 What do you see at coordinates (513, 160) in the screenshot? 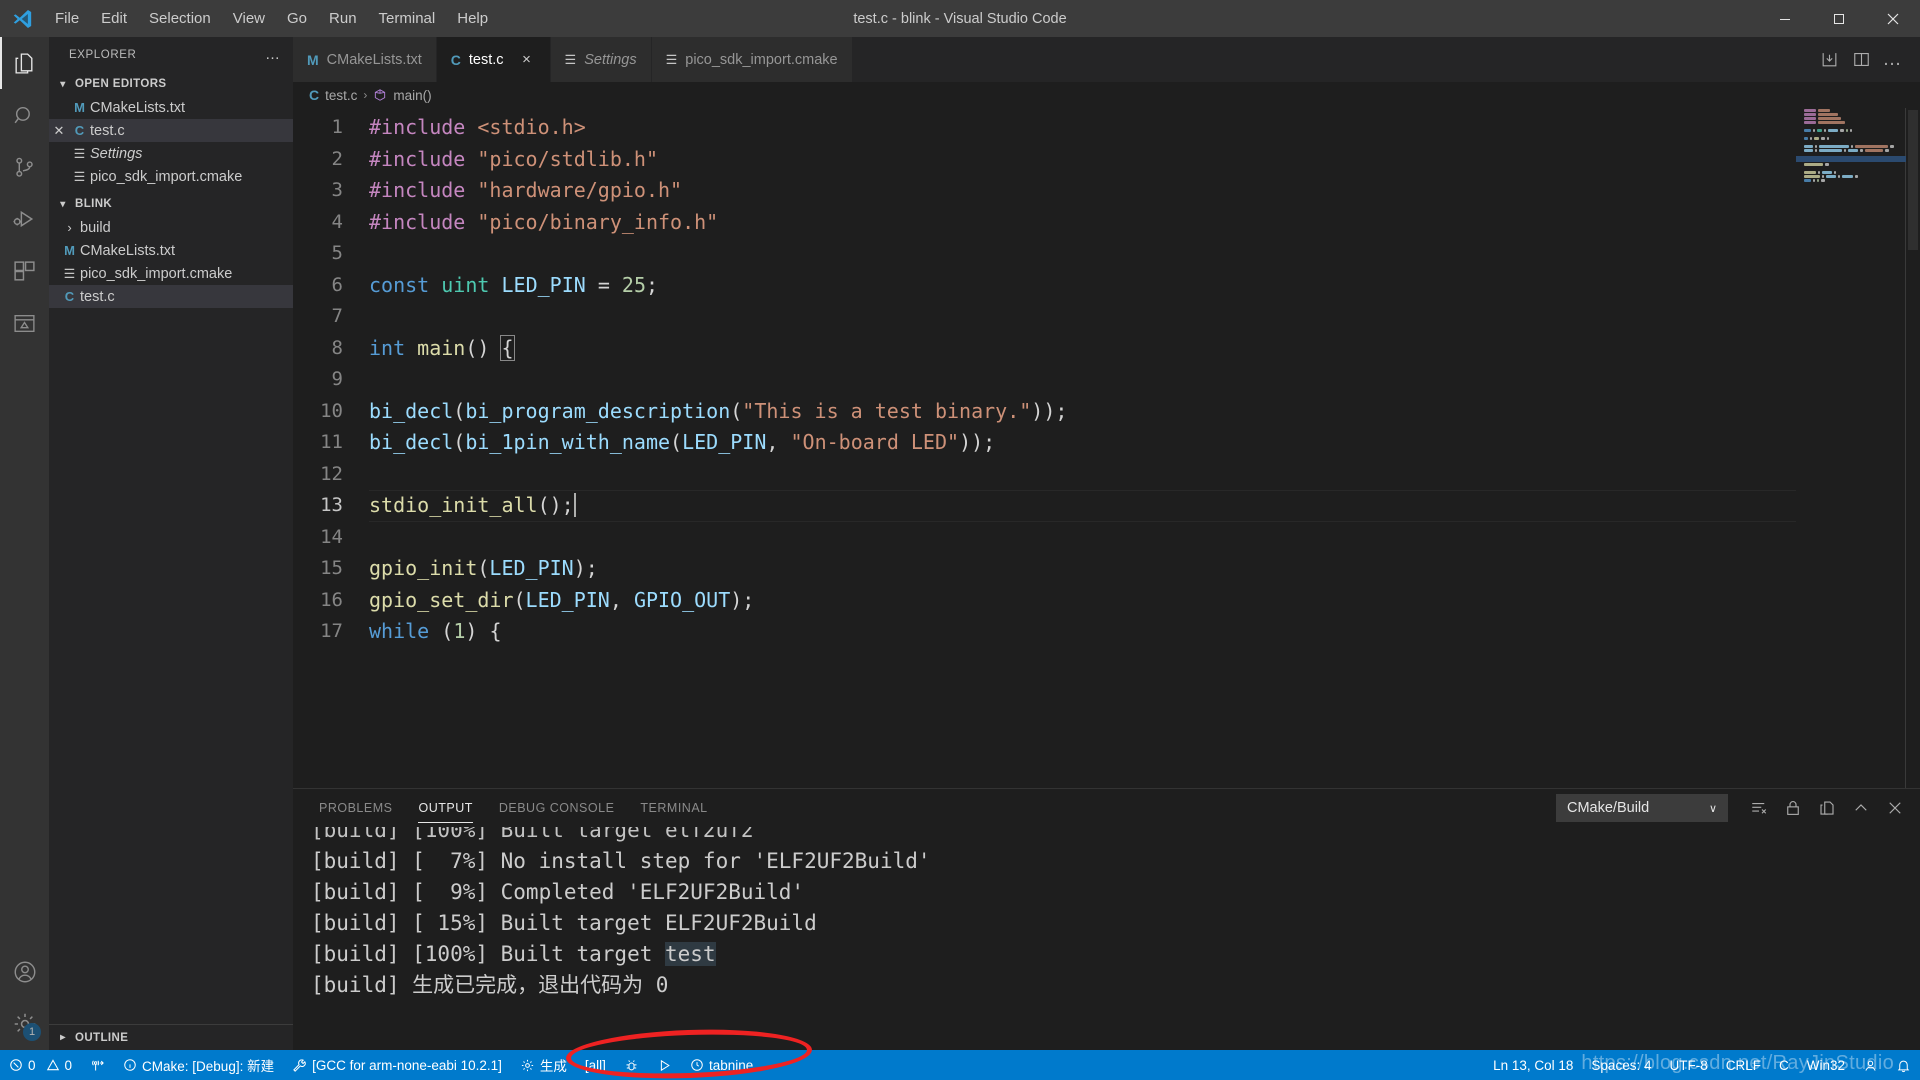
I see `code-text: #include "pico/stdlib.h"` at bounding box center [513, 160].